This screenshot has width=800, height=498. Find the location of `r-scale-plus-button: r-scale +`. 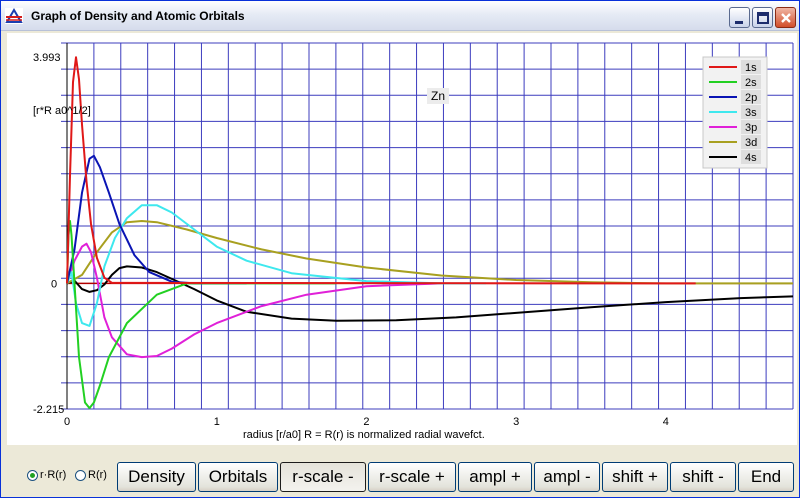

r-scale-plus-button: r-scale + is located at coordinates (412, 477).